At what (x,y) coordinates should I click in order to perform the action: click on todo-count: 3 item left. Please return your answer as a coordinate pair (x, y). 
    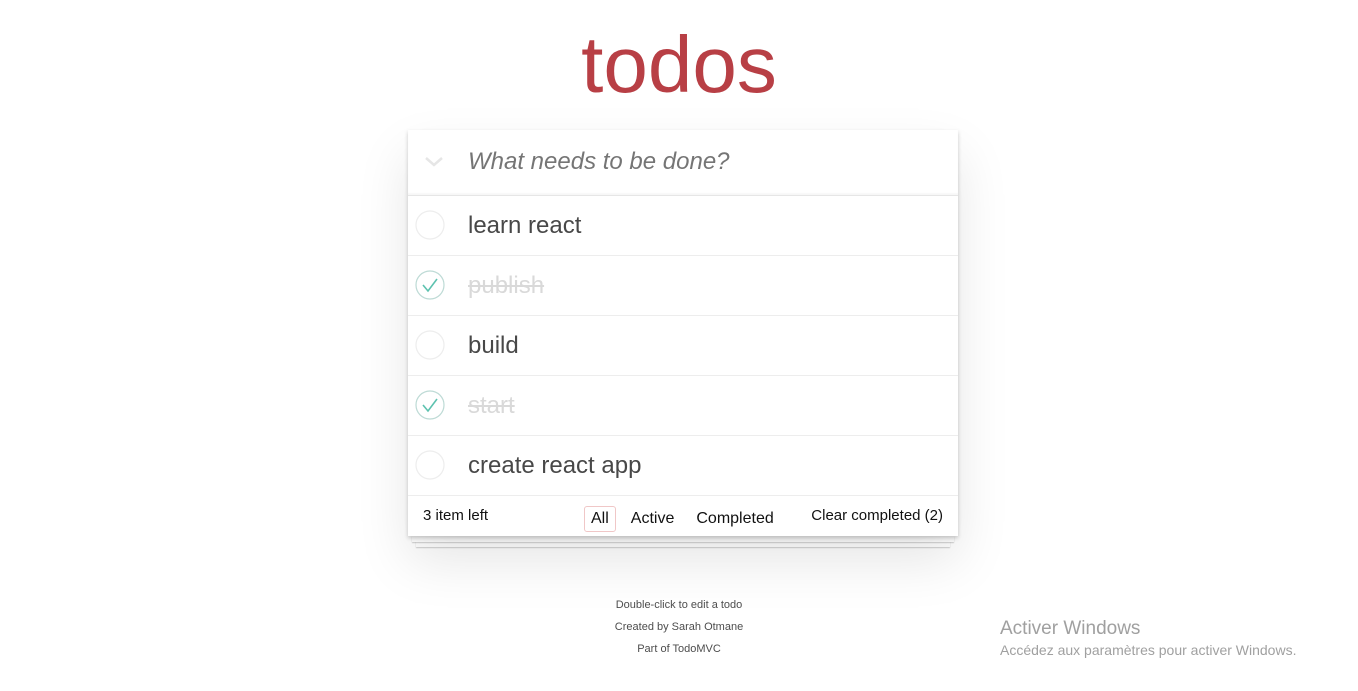
    Looking at the image, I should click on (456, 515).